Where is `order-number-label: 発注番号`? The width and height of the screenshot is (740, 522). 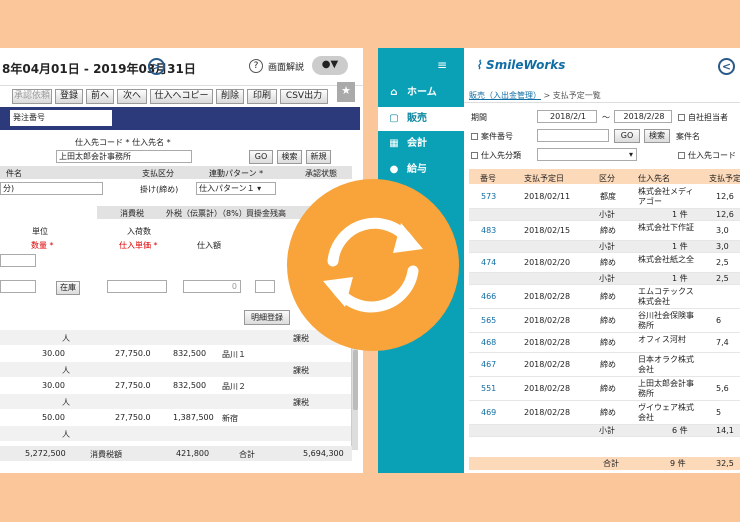
order-number-label: 発注番号 is located at coordinates (61, 118).